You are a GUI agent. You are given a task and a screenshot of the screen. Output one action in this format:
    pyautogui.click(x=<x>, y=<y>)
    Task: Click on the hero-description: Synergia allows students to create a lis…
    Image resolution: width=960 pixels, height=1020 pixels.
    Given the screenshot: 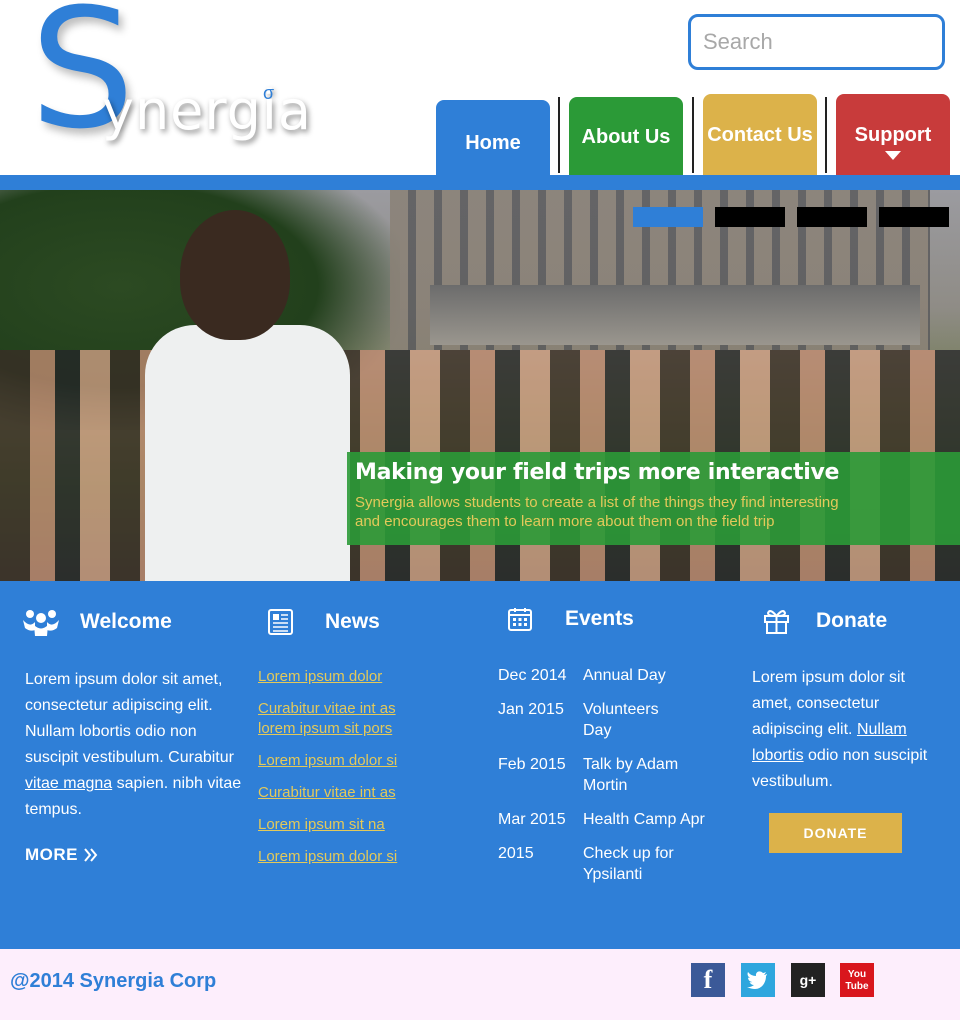 What is the action you would take?
    pyautogui.click(x=657, y=512)
    